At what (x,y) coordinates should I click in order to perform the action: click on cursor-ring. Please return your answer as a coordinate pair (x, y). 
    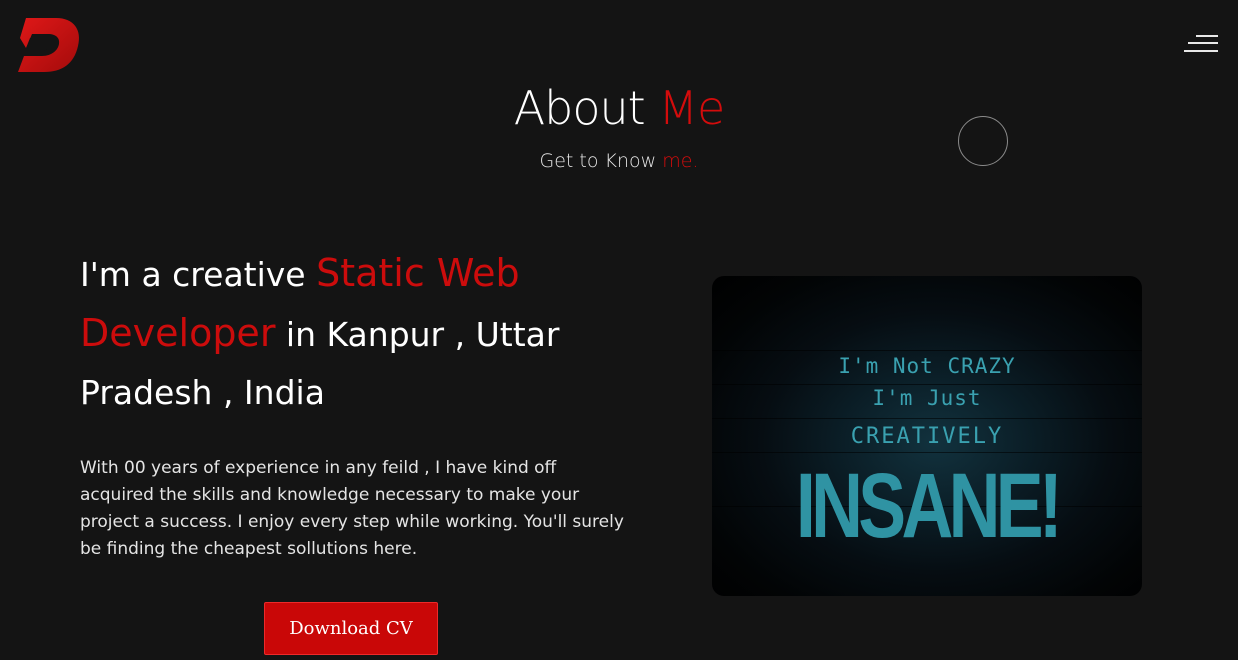
    Looking at the image, I should click on (983, 141).